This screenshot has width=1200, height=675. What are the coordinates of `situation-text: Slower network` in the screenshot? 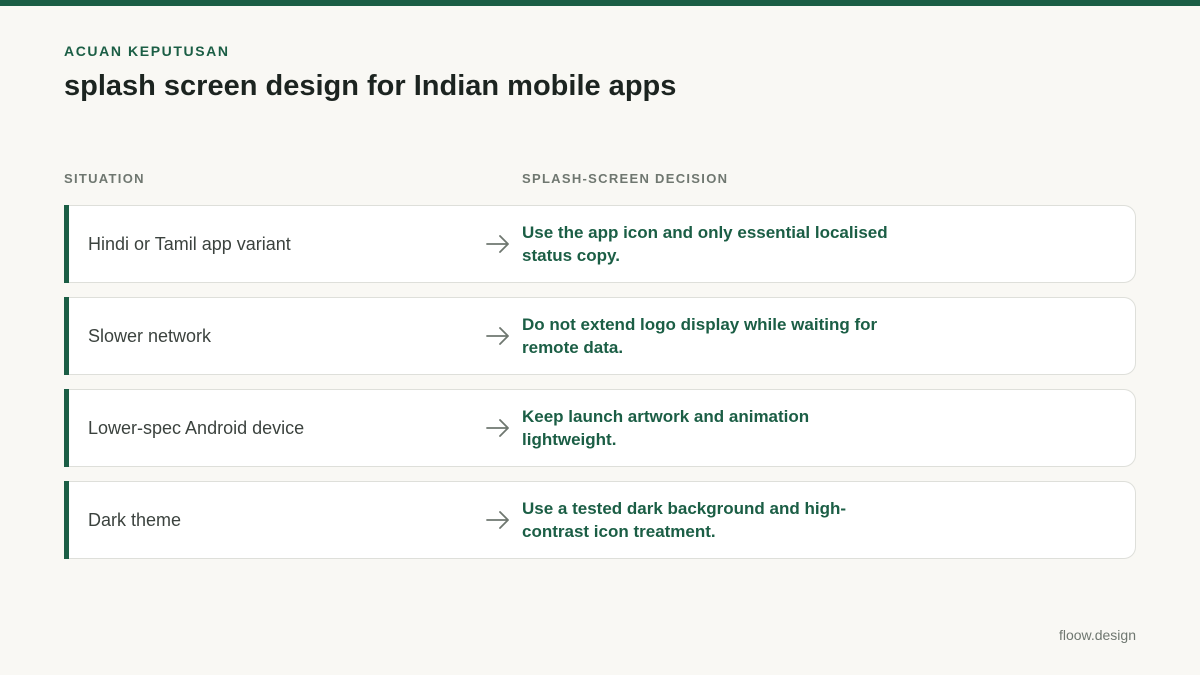 It's located at (150, 335).